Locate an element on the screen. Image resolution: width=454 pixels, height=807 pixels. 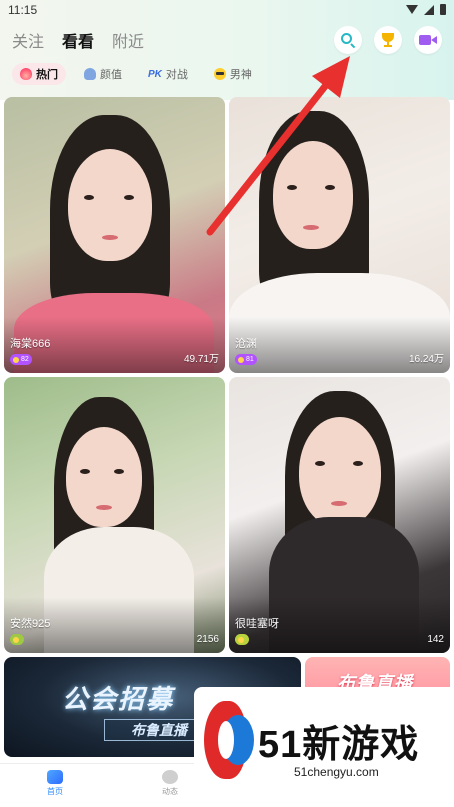
video-camera-icon is located at coordinates (428, 40).